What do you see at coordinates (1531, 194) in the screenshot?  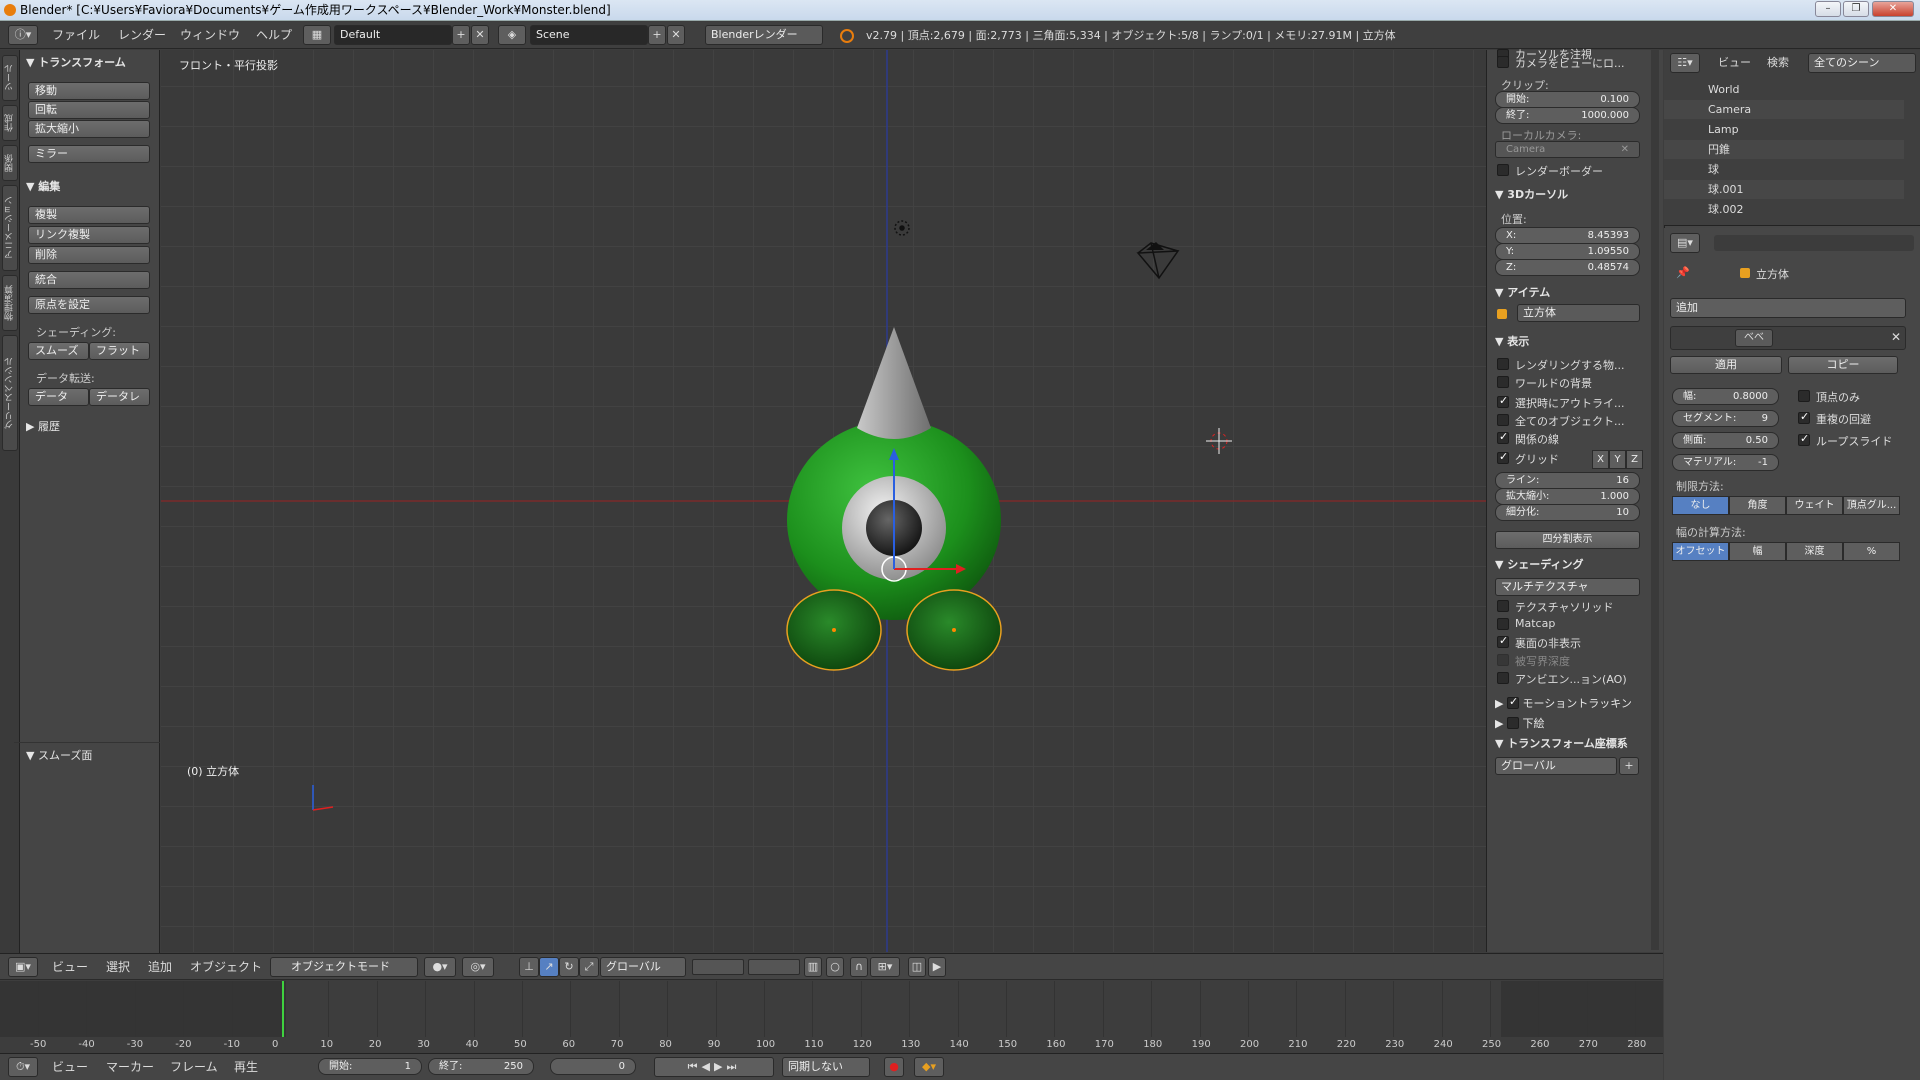 I see `3d-cursor-panel-header: ▼ 3Dカーソル` at bounding box center [1531, 194].